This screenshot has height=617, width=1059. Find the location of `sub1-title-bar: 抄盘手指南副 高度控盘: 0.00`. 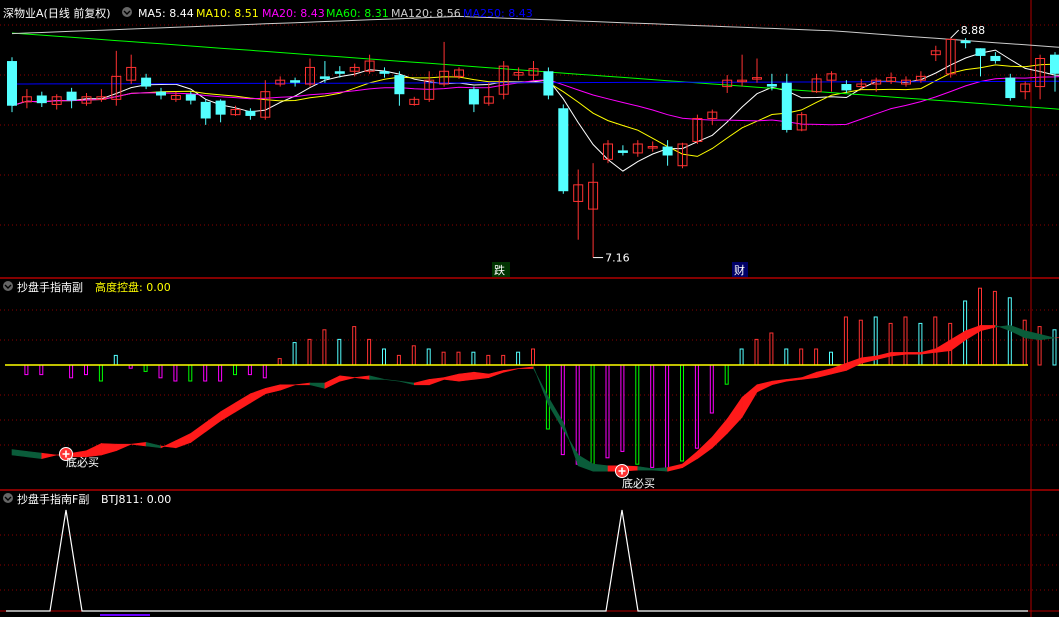

sub1-title-bar: 抄盘手指南副 高度控盘: 0.00 is located at coordinates (87, 287).